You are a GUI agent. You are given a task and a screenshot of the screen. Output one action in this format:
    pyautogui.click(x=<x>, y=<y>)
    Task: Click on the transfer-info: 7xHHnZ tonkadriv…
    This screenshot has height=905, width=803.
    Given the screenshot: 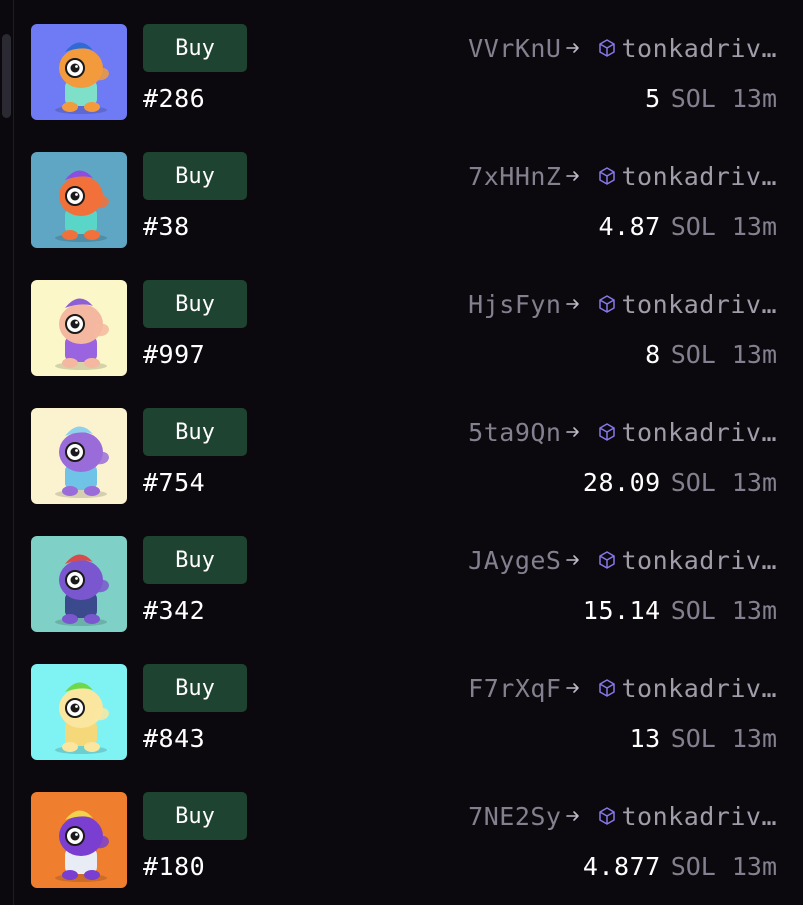 What is the action you would take?
    pyautogui.click(x=622, y=176)
    